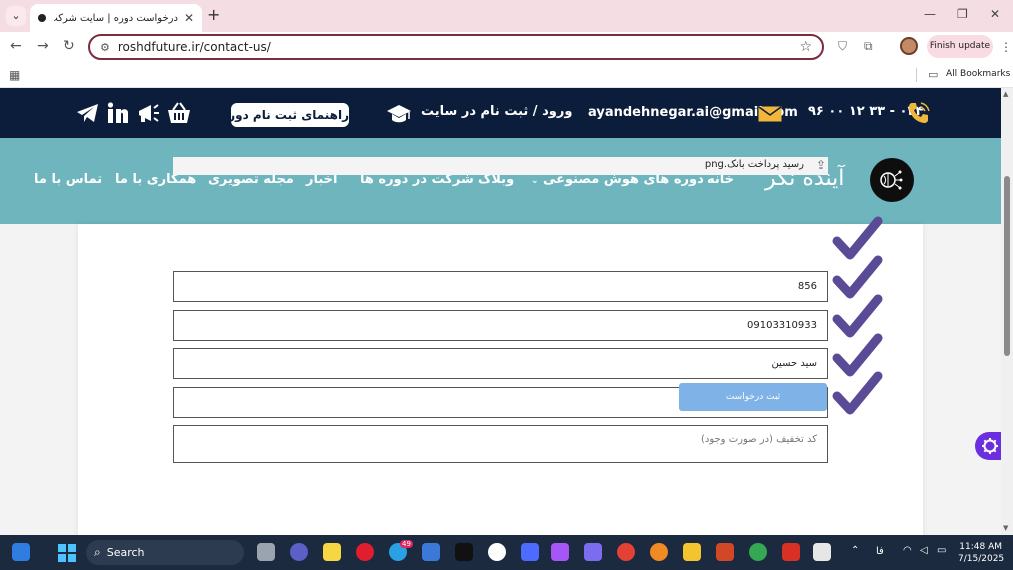 The width and height of the screenshot is (1013, 570). I want to click on system-clock: 11:48 AM 7/15/2025, so click(981, 553).